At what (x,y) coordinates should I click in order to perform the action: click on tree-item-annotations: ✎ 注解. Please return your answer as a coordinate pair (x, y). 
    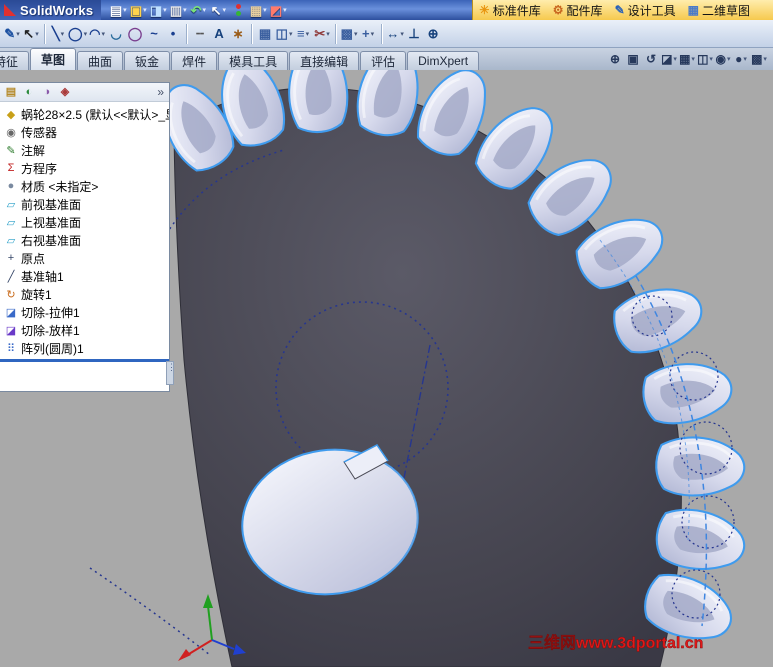
    Looking at the image, I should click on (84, 150).